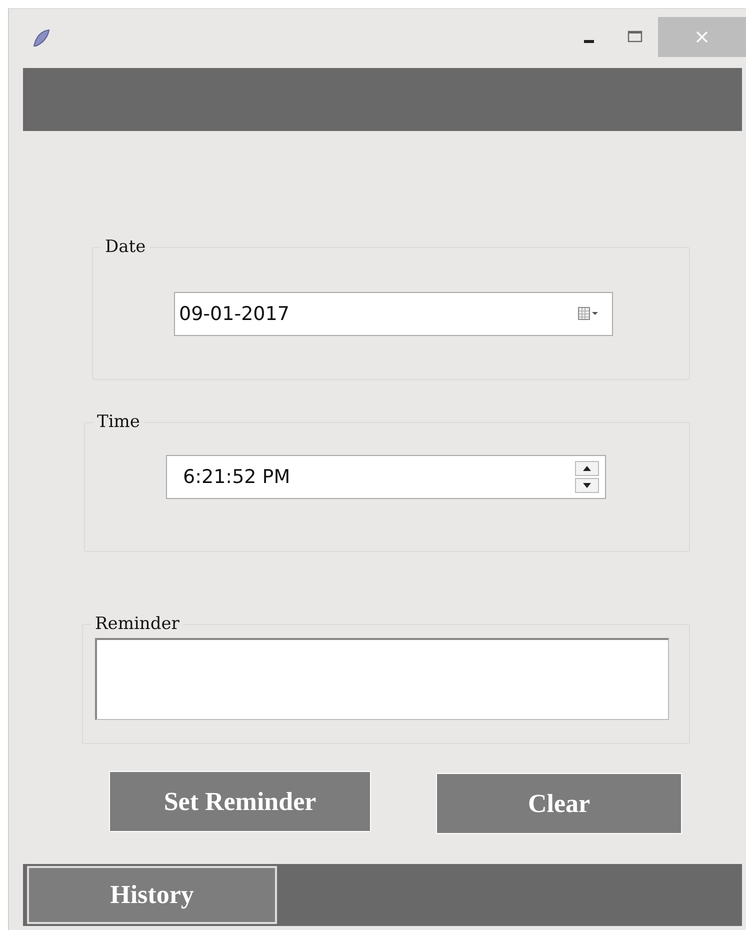 This screenshot has height=932, width=746. I want to click on spin-up-button, so click(587, 468).